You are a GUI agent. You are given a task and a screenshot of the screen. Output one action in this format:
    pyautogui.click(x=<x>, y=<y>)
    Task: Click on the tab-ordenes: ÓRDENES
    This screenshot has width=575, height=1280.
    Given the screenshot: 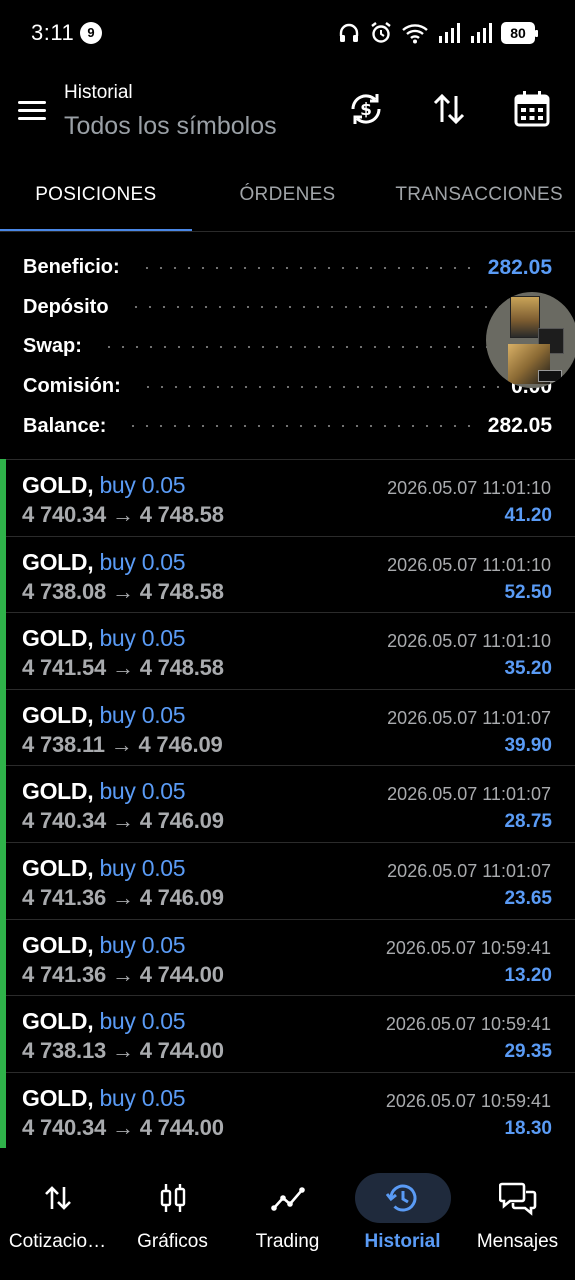 What is the action you would take?
    pyautogui.click(x=288, y=197)
    